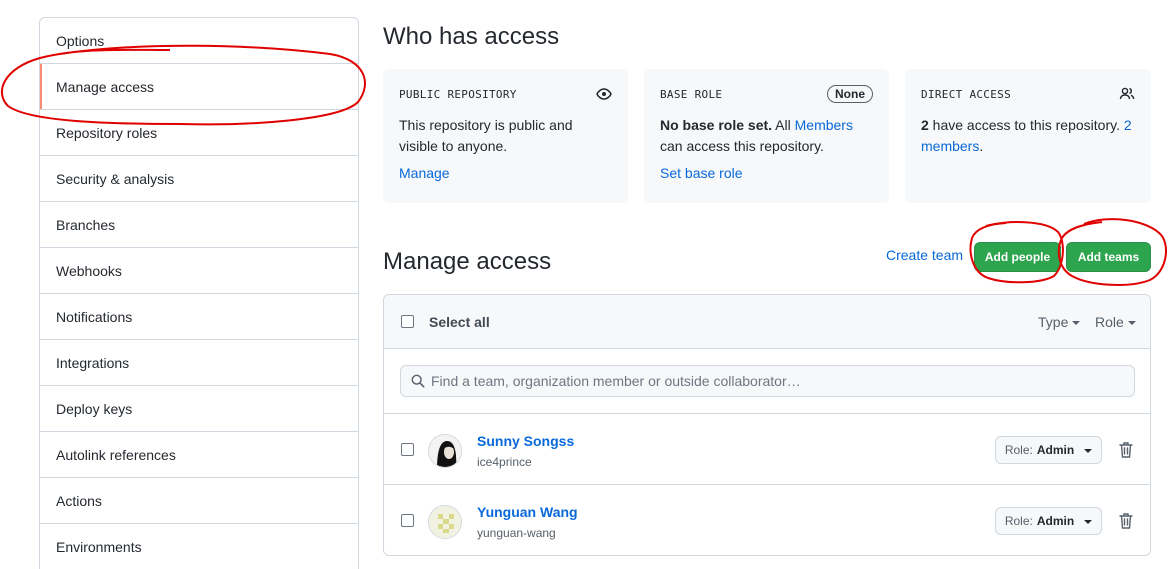 The width and height of the screenshot is (1171, 569). What do you see at coordinates (924, 255) in the screenshot?
I see `create-team-link: Create team` at bounding box center [924, 255].